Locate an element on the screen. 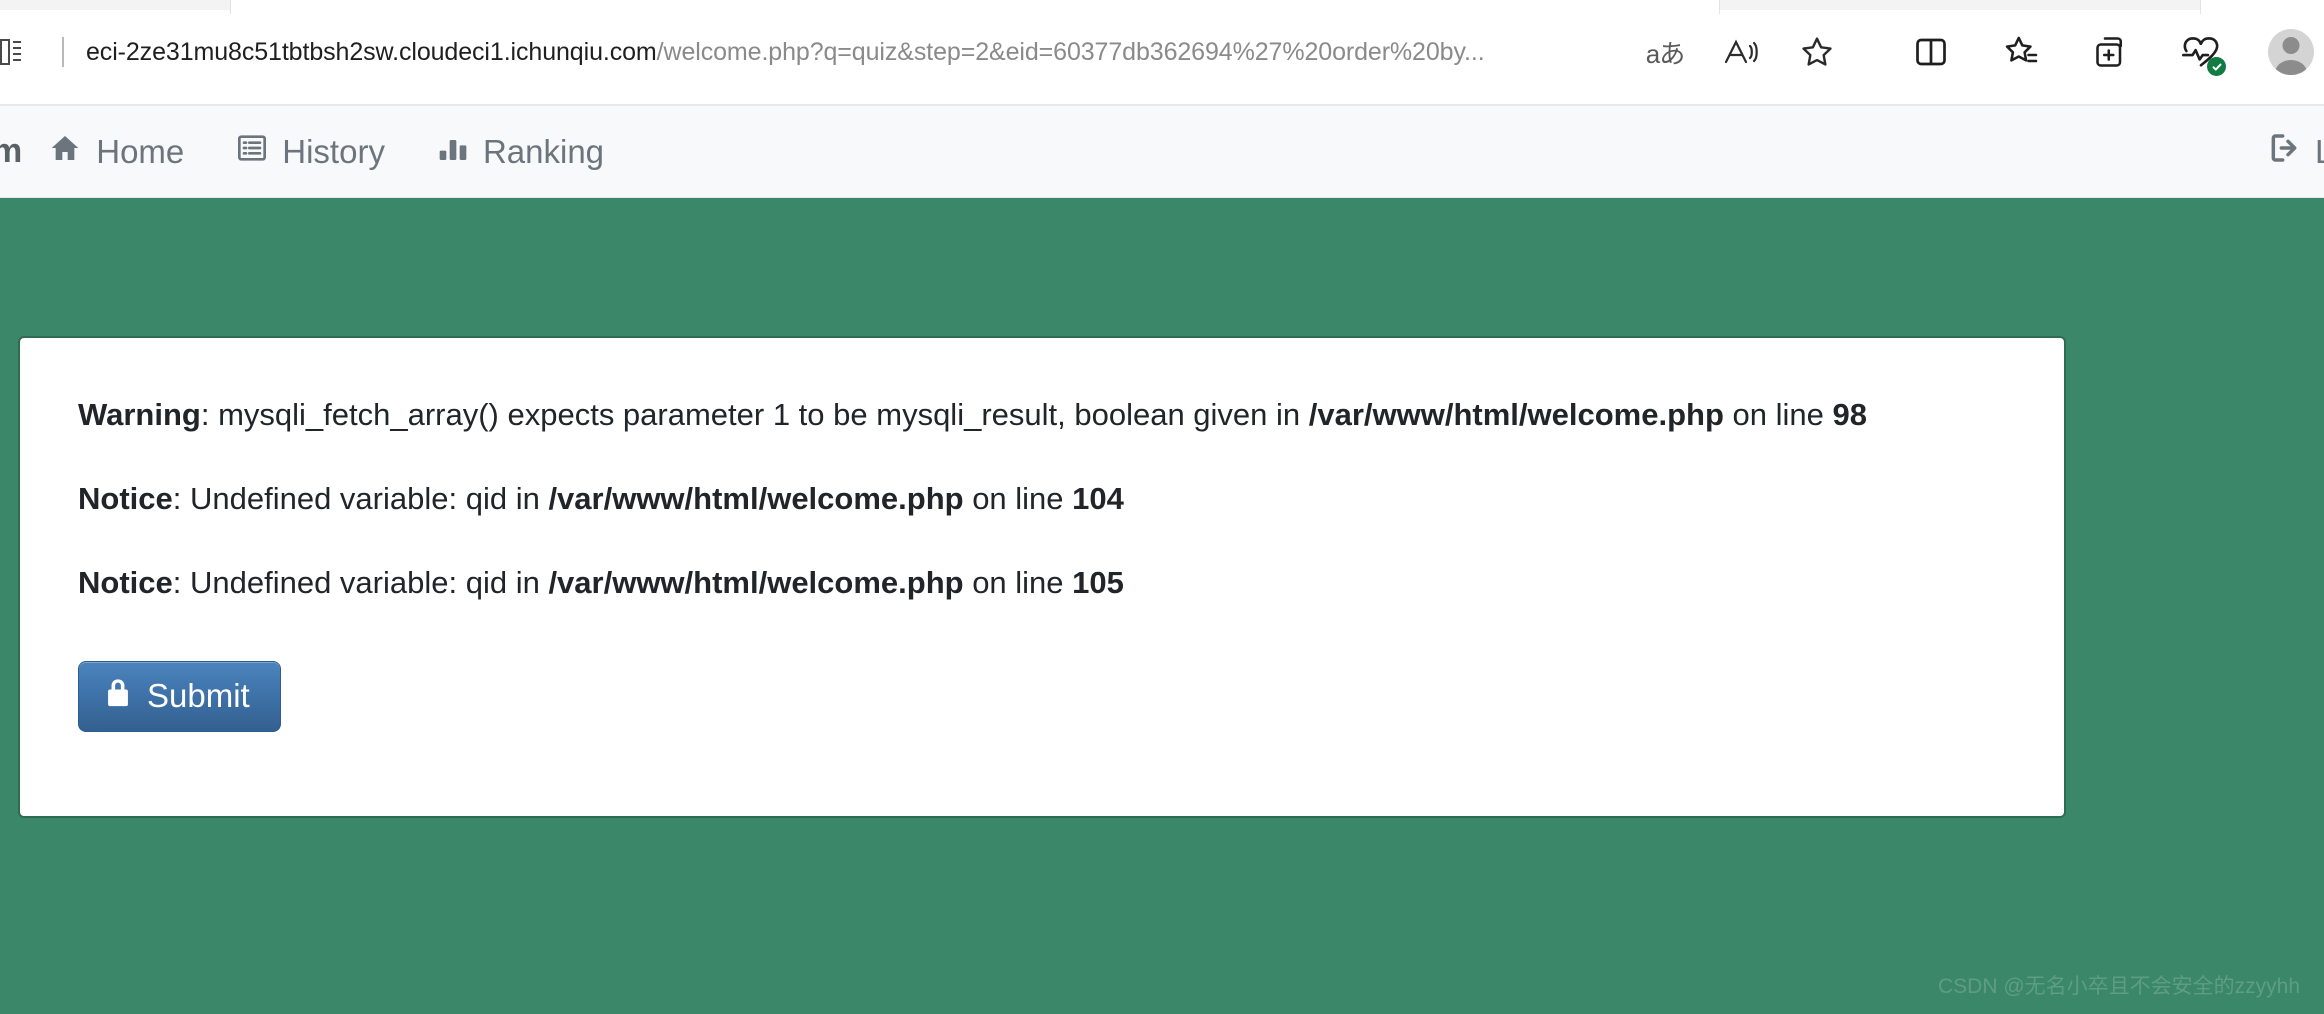 This screenshot has height=1014, width=2324. nav-item-home: Home is located at coordinates (116, 152).